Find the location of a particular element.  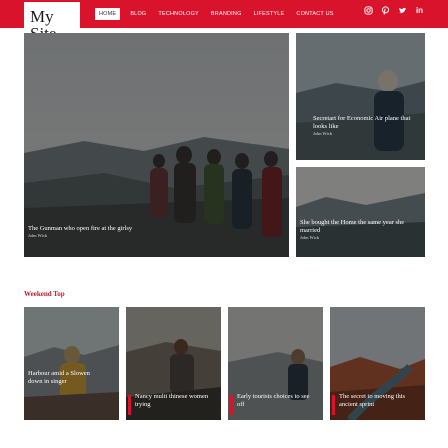

weekend-card-1: Harbour amid a Slowen down in singer is located at coordinates (71, 363).